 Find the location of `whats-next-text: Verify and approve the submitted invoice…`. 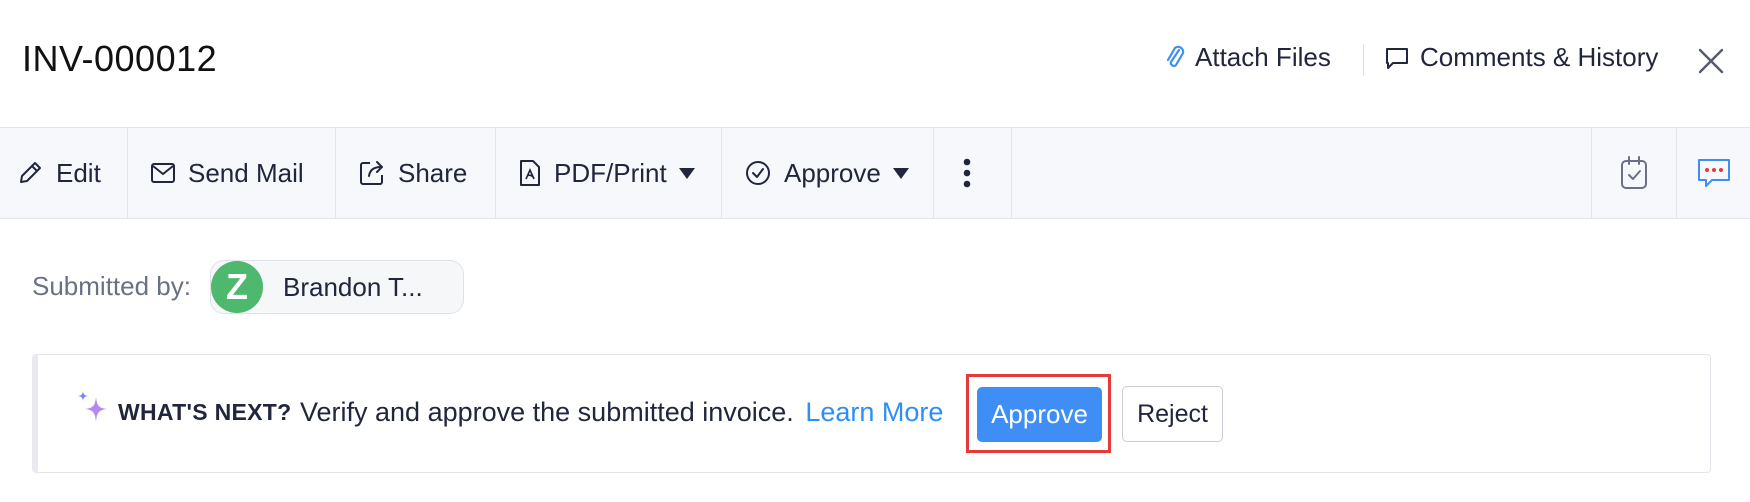

whats-next-text: Verify and approve the submitted invoice… is located at coordinates (621, 412).